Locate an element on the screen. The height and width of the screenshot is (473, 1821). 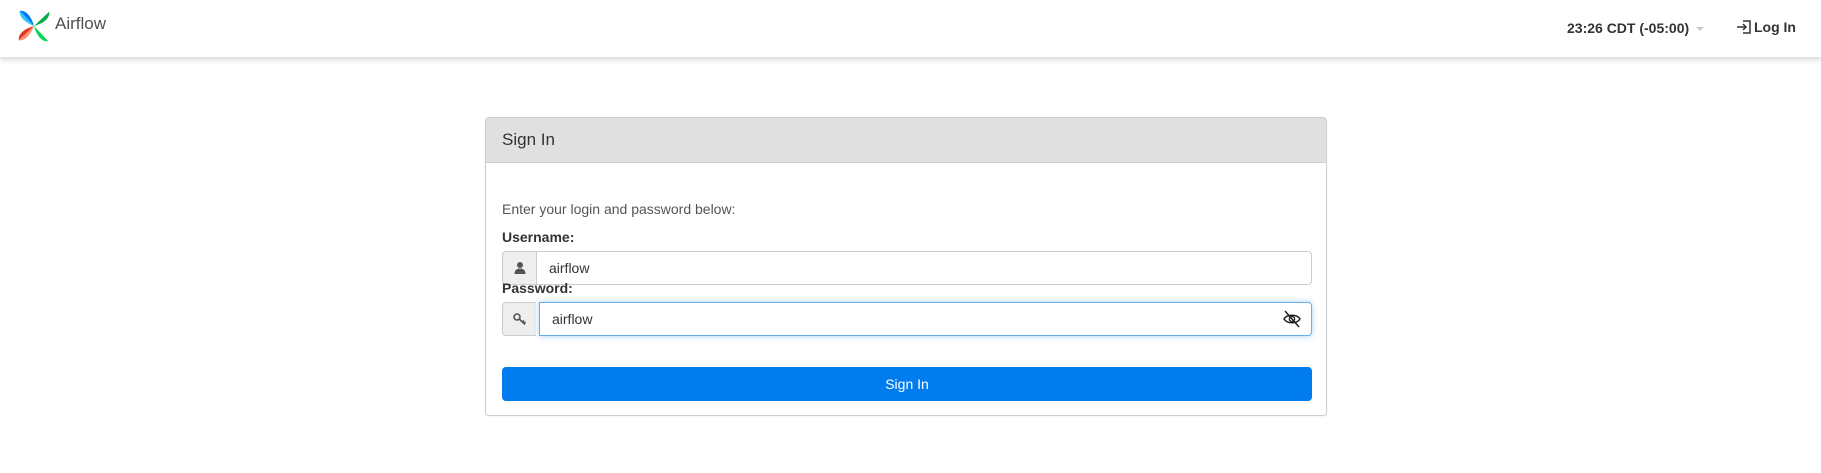
username-input-group is located at coordinates (907, 268).